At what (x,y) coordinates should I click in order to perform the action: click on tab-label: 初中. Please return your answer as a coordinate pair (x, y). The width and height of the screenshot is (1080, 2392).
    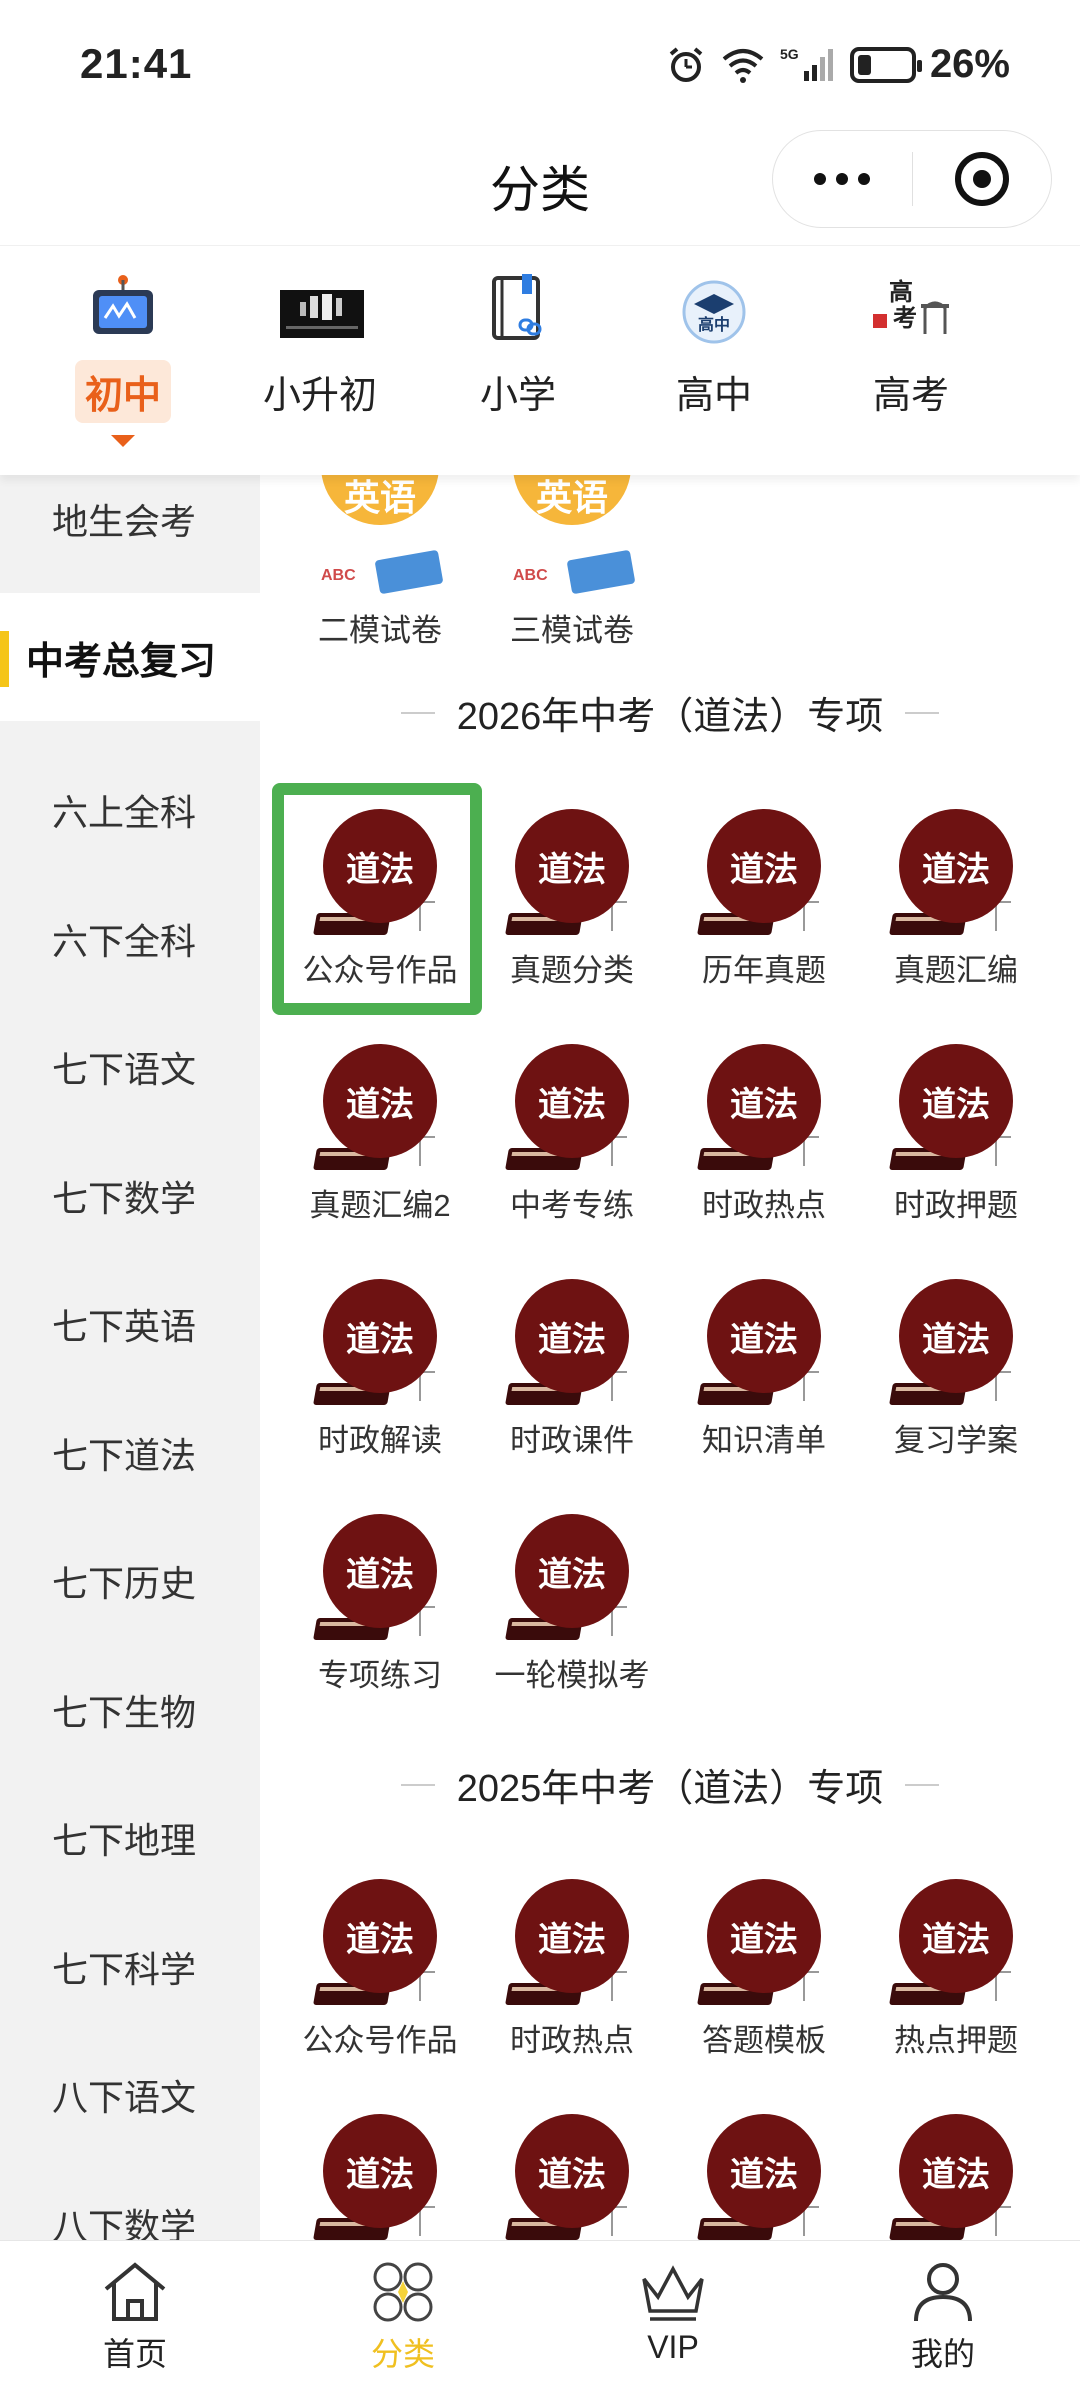
    Looking at the image, I should click on (122, 391).